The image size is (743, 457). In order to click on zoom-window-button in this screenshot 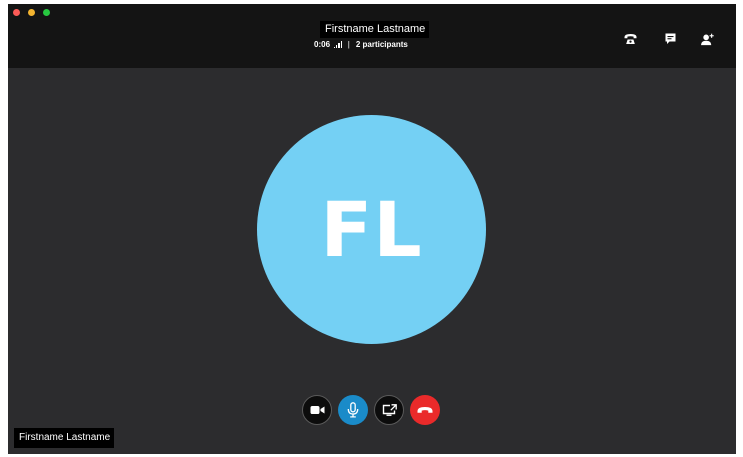, I will do `click(46, 12)`.